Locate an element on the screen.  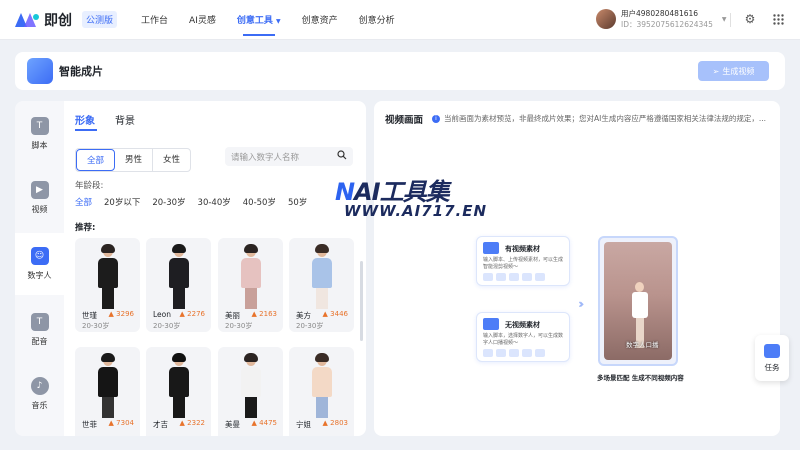
sidebar: T 脚本 ▶ 视频 ☺ 数字人 T 配音 ♪ 音乐 is located at coordinates (39, 268).